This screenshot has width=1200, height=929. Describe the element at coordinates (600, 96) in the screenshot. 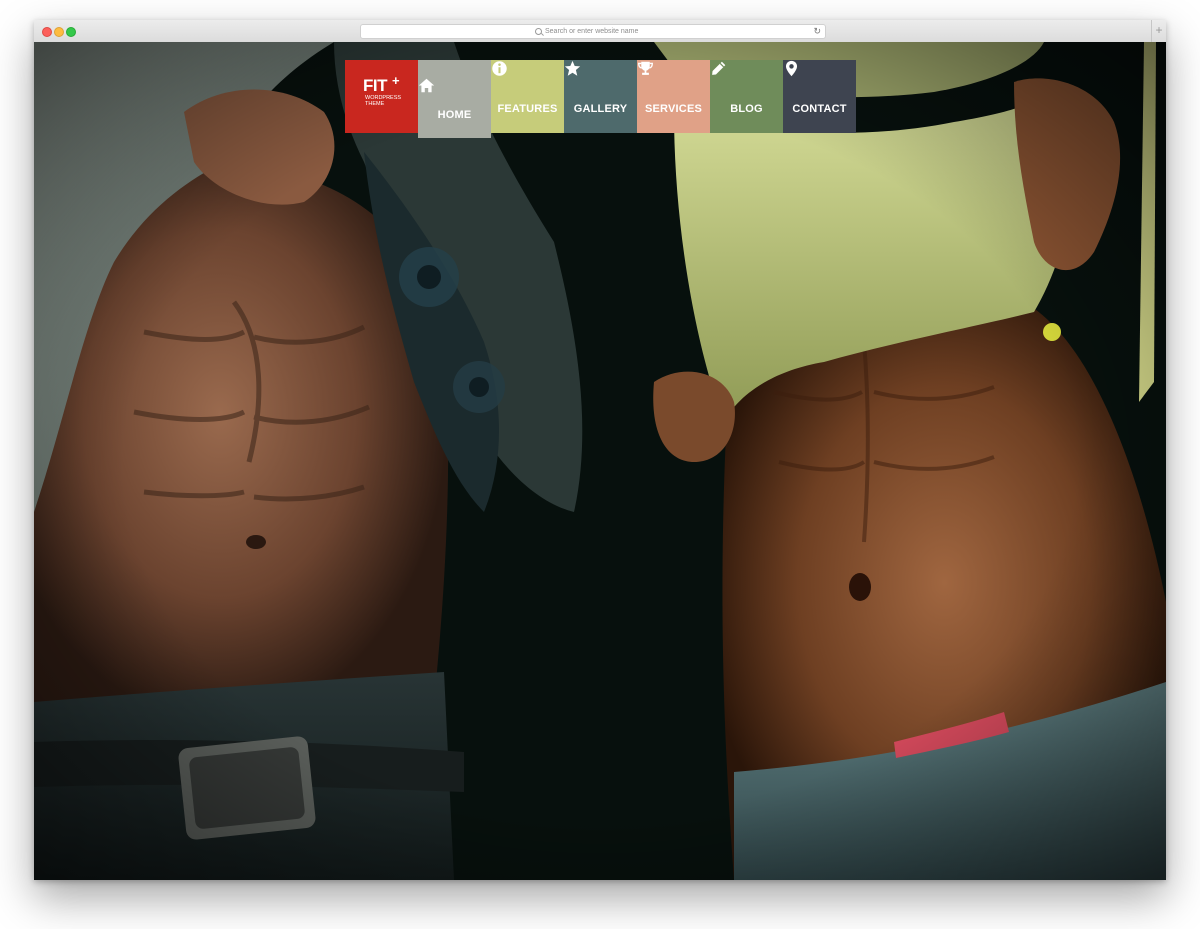

I see `nav-item-gallery: GALLERY` at that location.